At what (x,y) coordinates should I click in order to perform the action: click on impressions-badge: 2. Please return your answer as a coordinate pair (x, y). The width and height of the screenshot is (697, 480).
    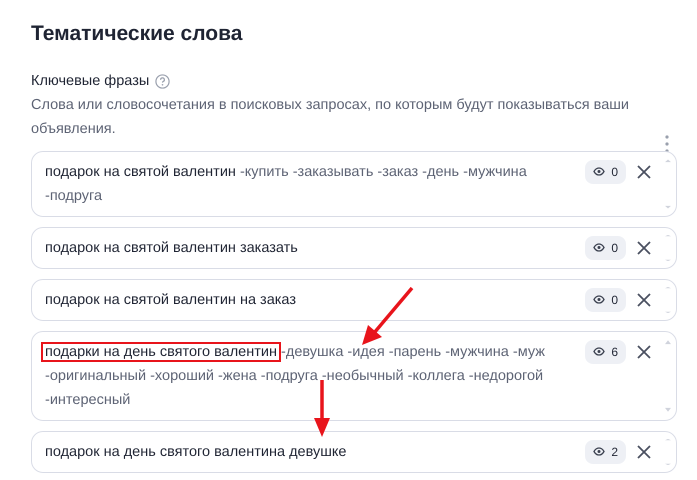
    Looking at the image, I should click on (605, 452).